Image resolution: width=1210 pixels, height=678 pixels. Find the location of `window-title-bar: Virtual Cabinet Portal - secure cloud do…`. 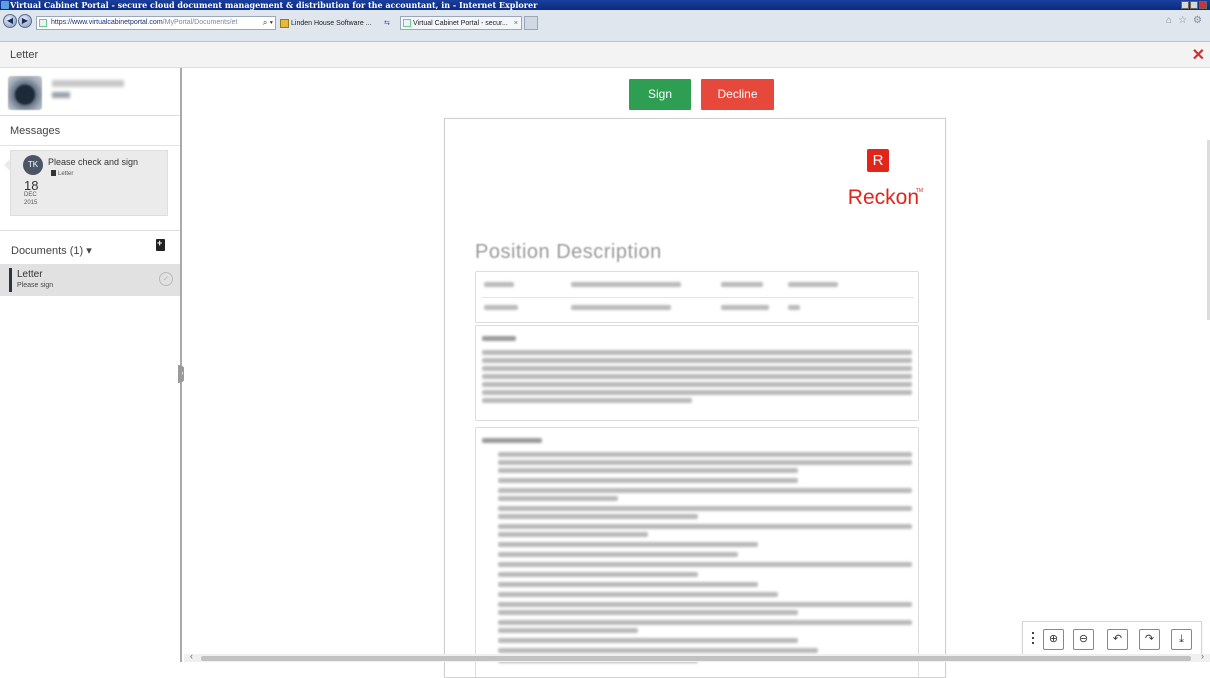

window-title-bar: Virtual Cabinet Portal - secure cloud do… is located at coordinates (605, 5).